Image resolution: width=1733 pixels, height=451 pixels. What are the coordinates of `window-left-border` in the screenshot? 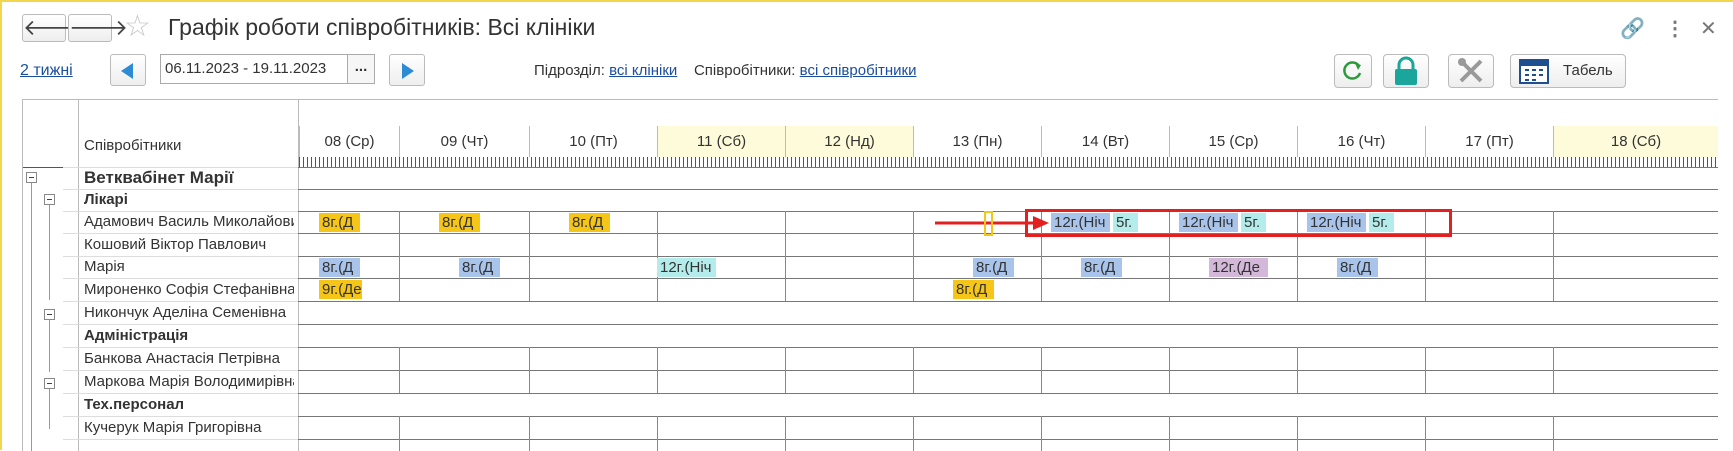 It's located at (1, 225).